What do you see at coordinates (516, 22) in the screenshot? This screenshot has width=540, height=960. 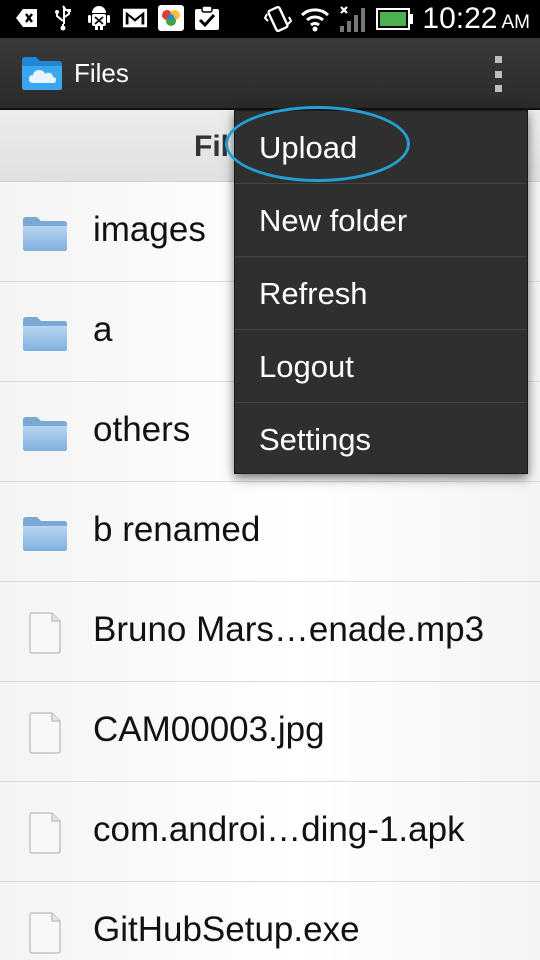 I see `clock-ampm: AM` at bounding box center [516, 22].